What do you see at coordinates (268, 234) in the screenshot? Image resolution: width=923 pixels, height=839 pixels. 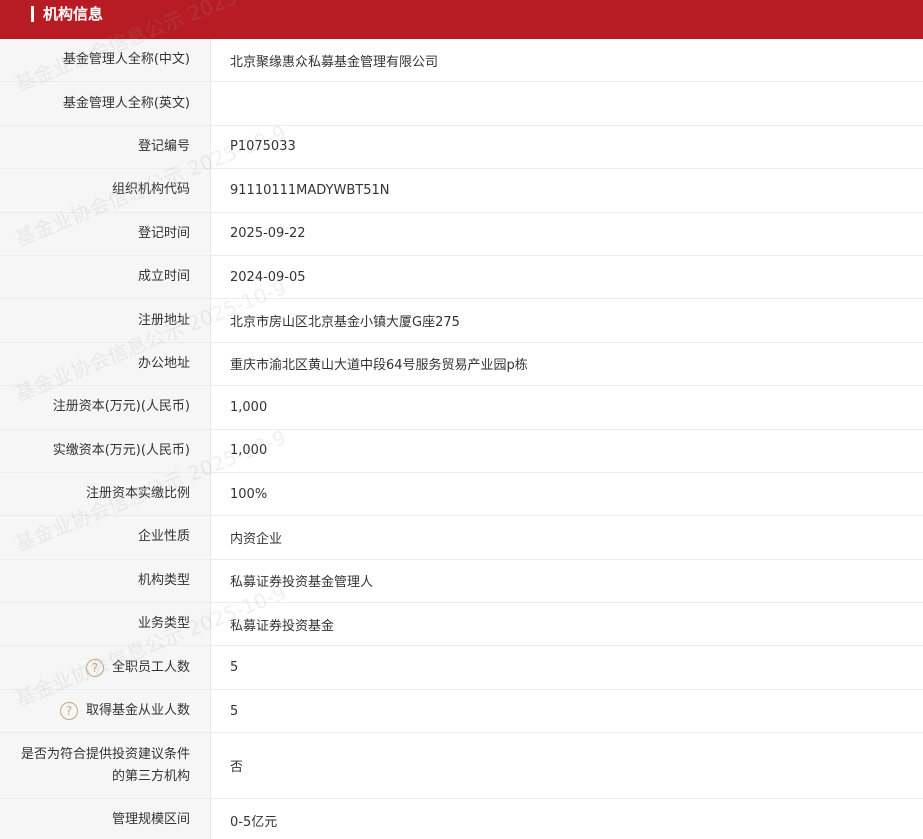 I see `row-value: 2025-09-22` at bounding box center [268, 234].